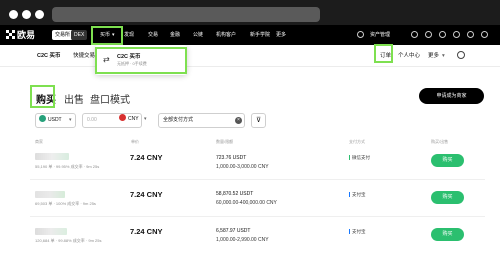 This screenshot has height=256, width=500. I want to click on merchant-stats: 69,503 单 · 100% 成交率 · 9m 25s, so click(65, 203).